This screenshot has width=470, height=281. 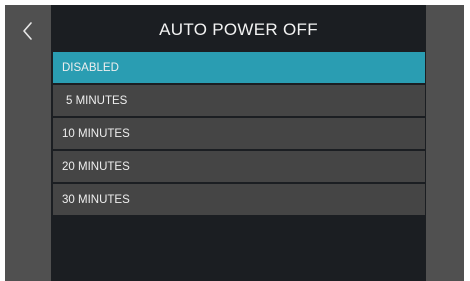 I want to click on option-disabled: DISABLED, so click(x=239, y=67).